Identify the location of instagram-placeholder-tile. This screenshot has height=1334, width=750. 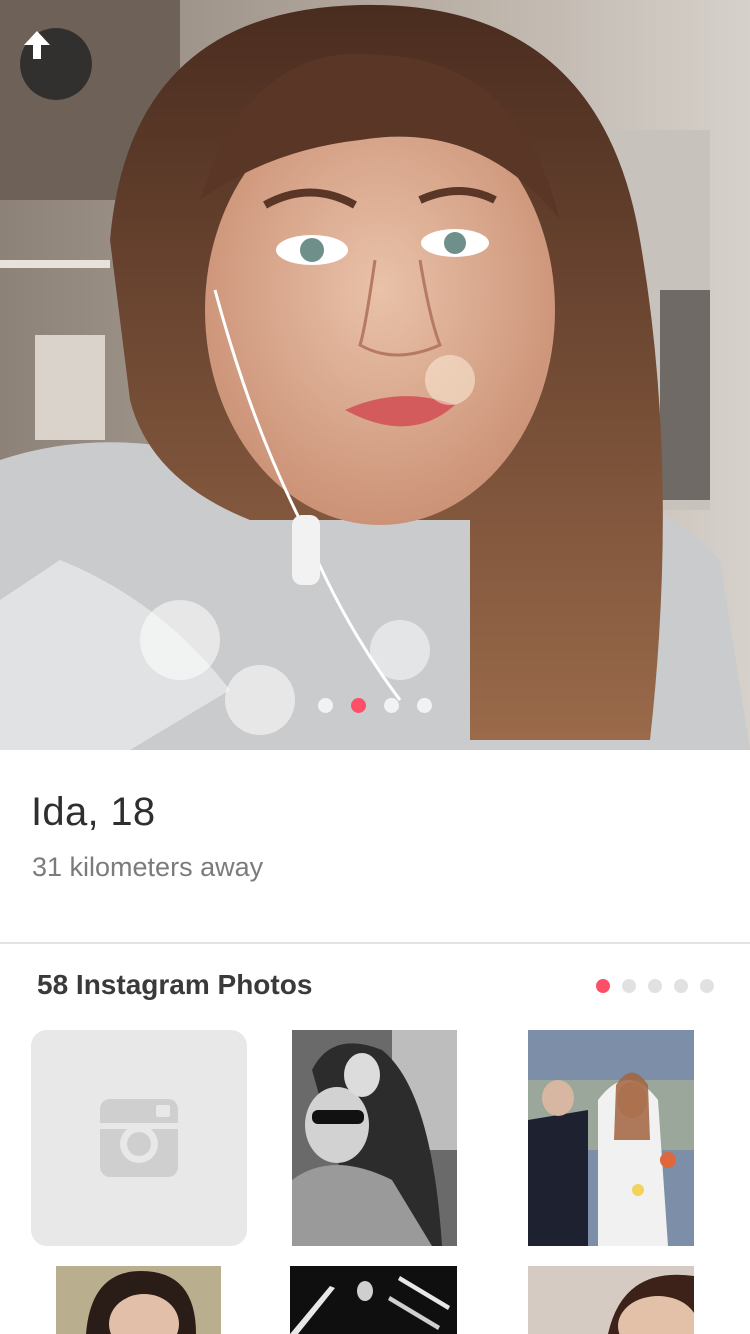
(139, 1138).